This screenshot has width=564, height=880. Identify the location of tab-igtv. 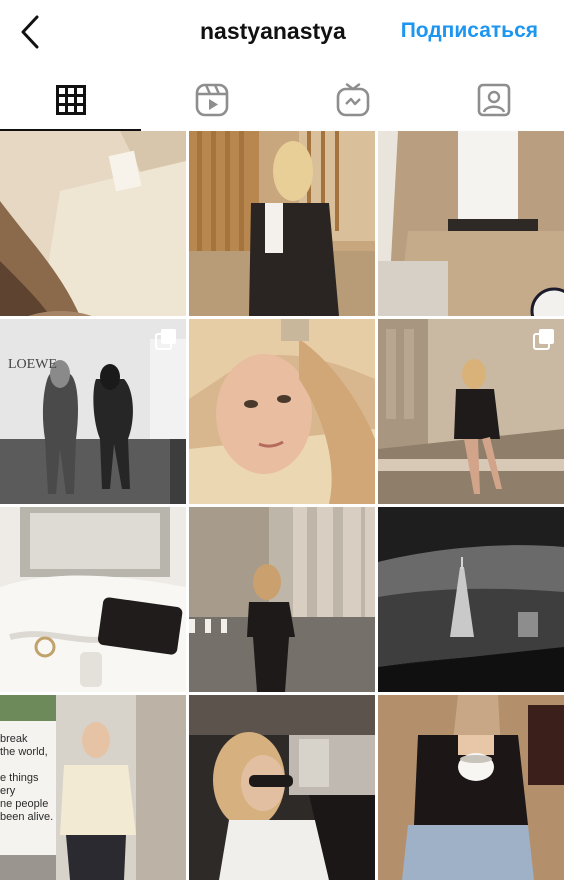
(352, 99).